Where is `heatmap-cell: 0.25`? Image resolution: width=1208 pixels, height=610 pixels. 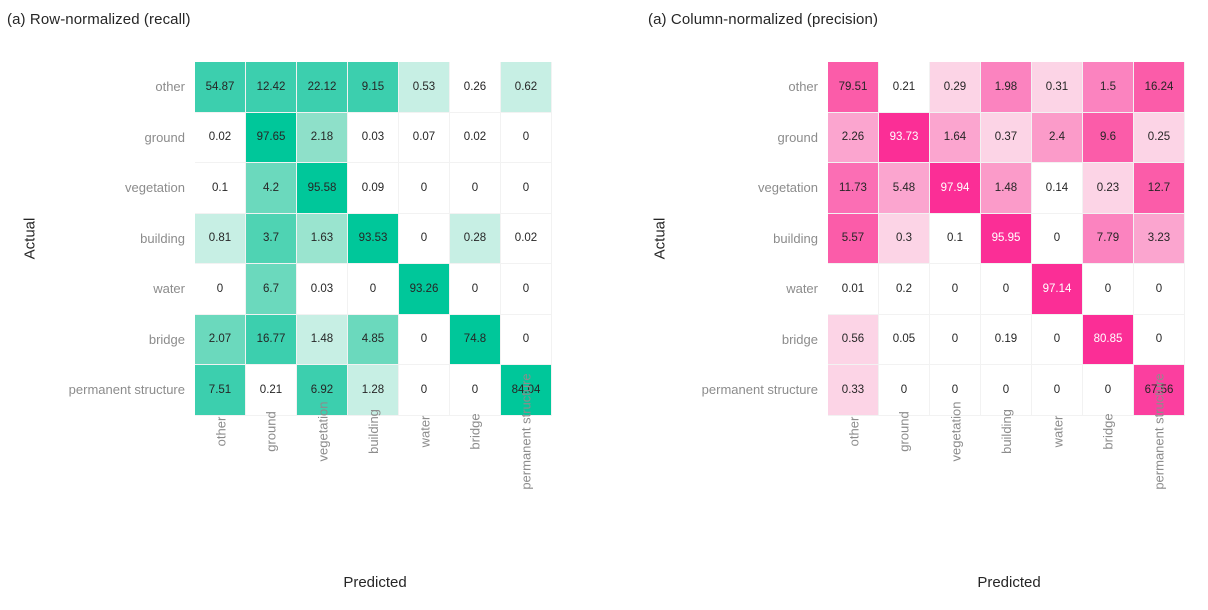
heatmap-cell: 0.25 is located at coordinates (1159, 137).